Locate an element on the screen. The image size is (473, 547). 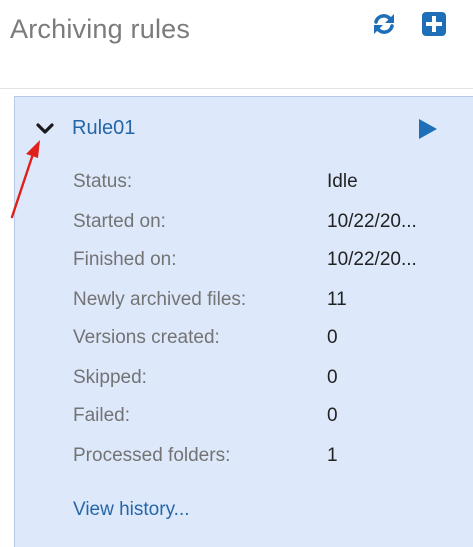
field-label: Processed folders: is located at coordinates (152, 455).